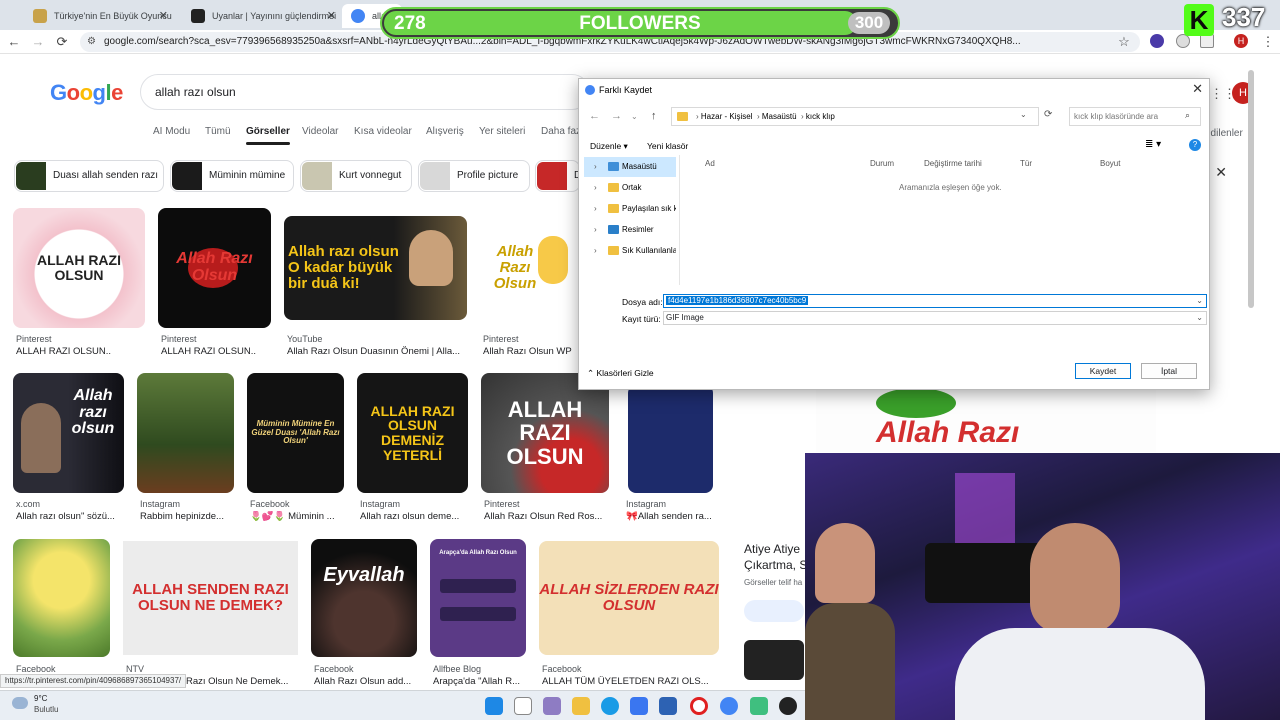  What do you see at coordinates (557, 176) in the screenshot?
I see `related-chip: D` at bounding box center [557, 176].